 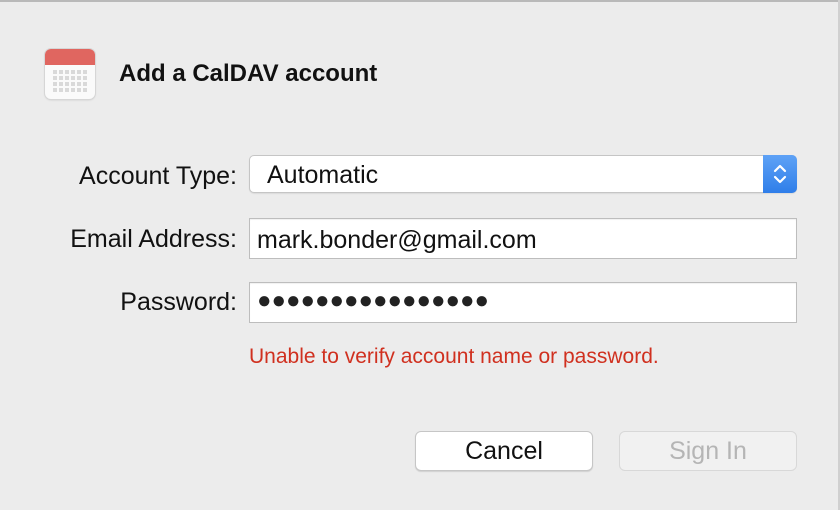 What do you see at coordinates (523, 174) in the screenshot?
I see `account-type-select: Automatic` at bounding box center [523, 174].